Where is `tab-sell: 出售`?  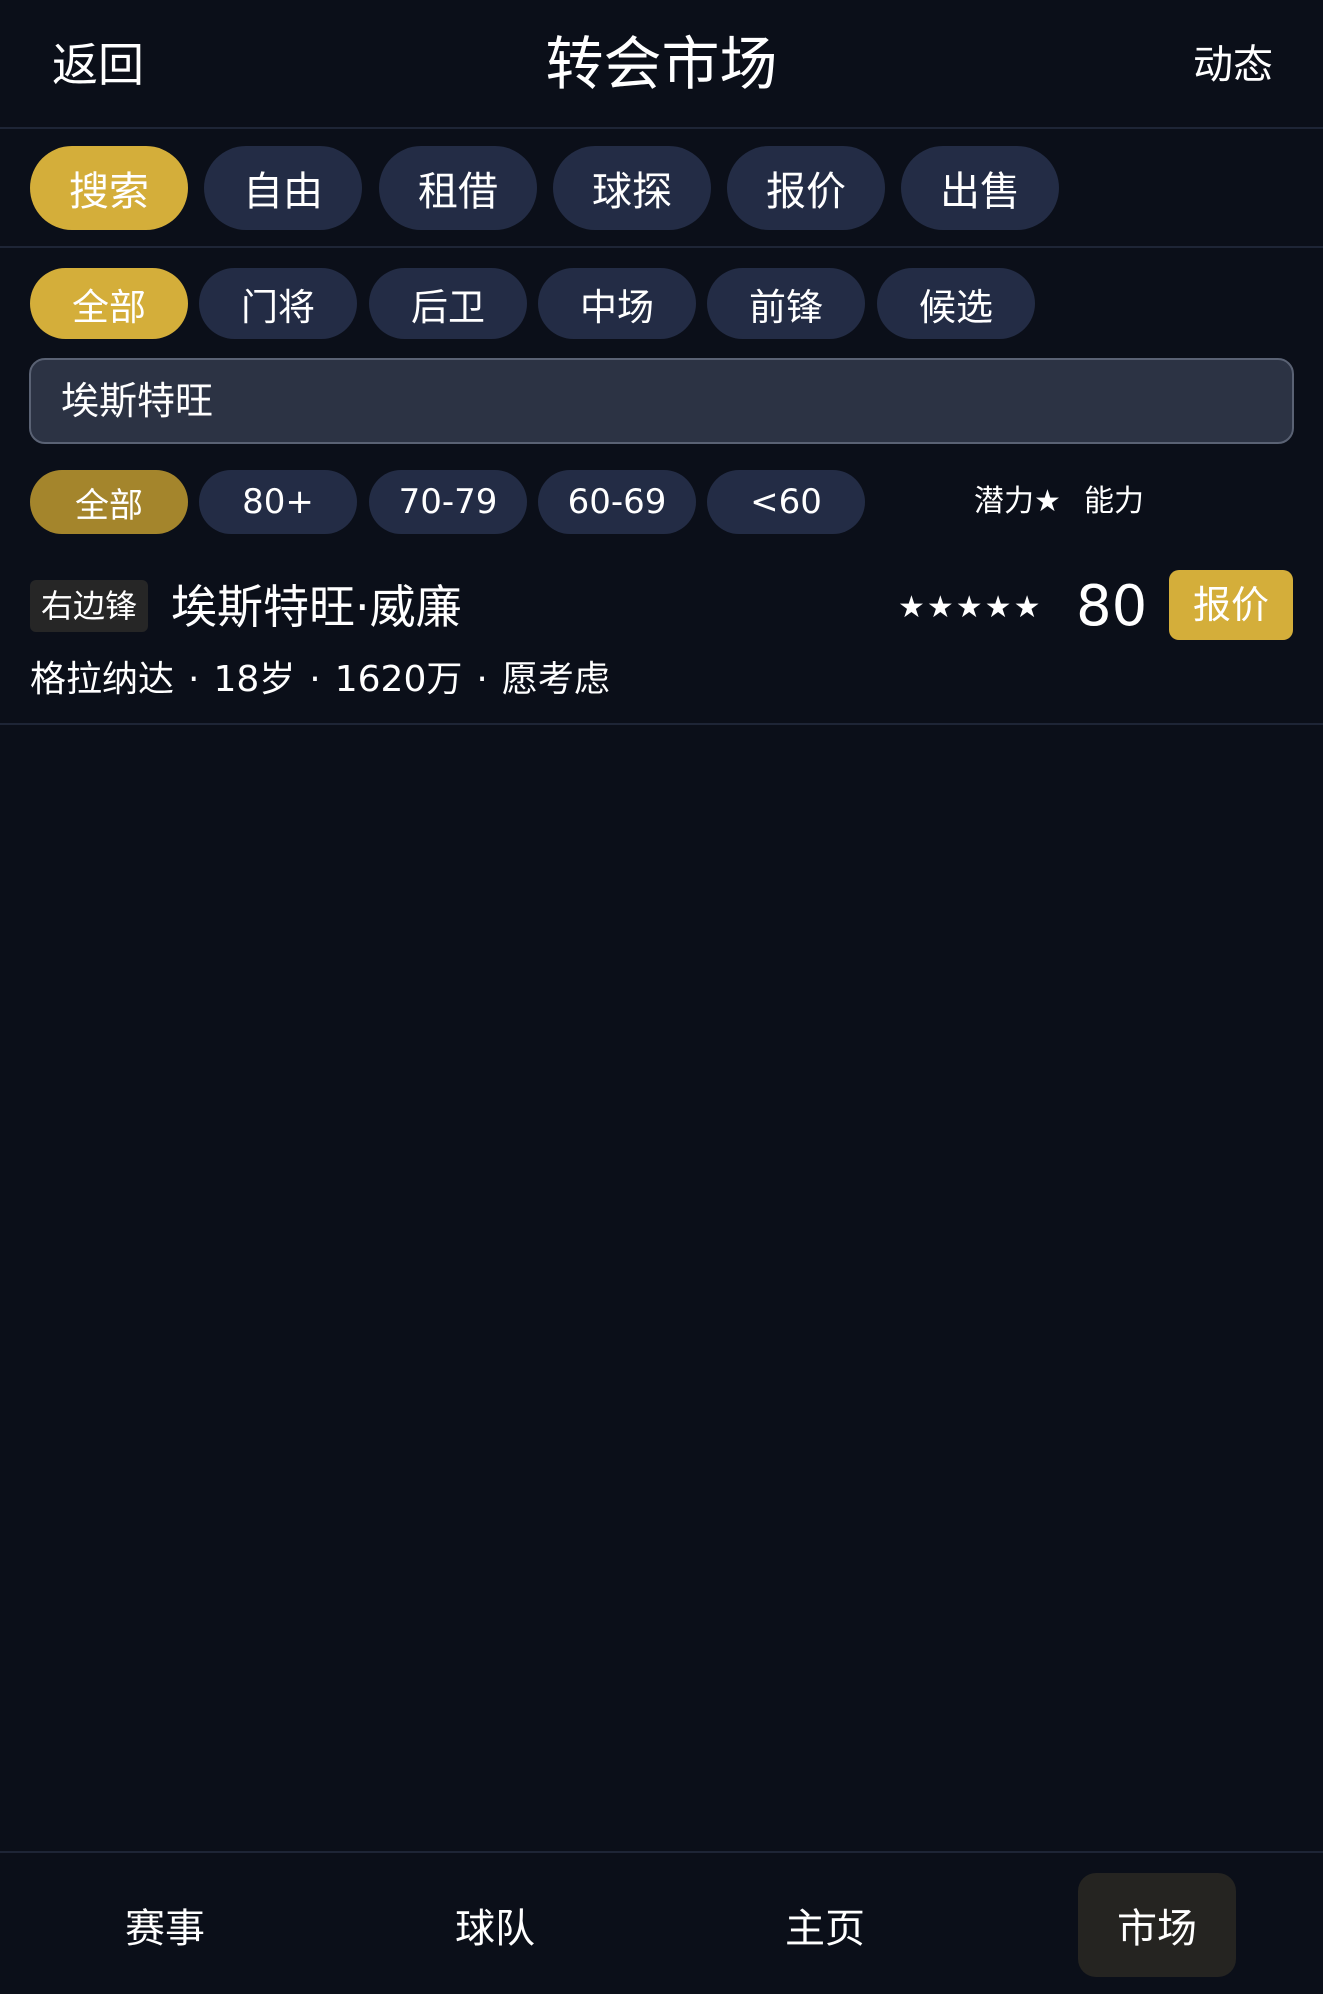
tab-sell: 出售 is located at coordinates (980, 188).